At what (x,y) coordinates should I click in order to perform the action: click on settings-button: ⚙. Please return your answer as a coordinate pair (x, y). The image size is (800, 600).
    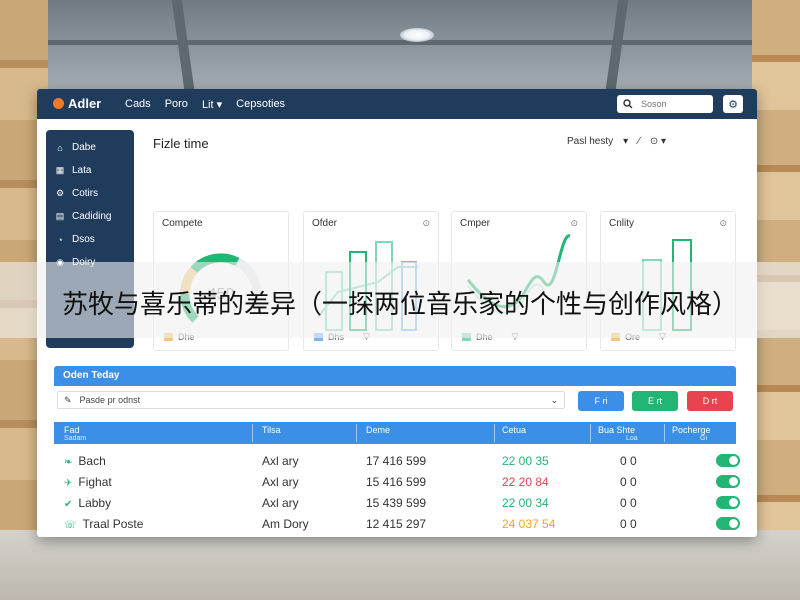
    Looking at the image, I should click on (733, 104).